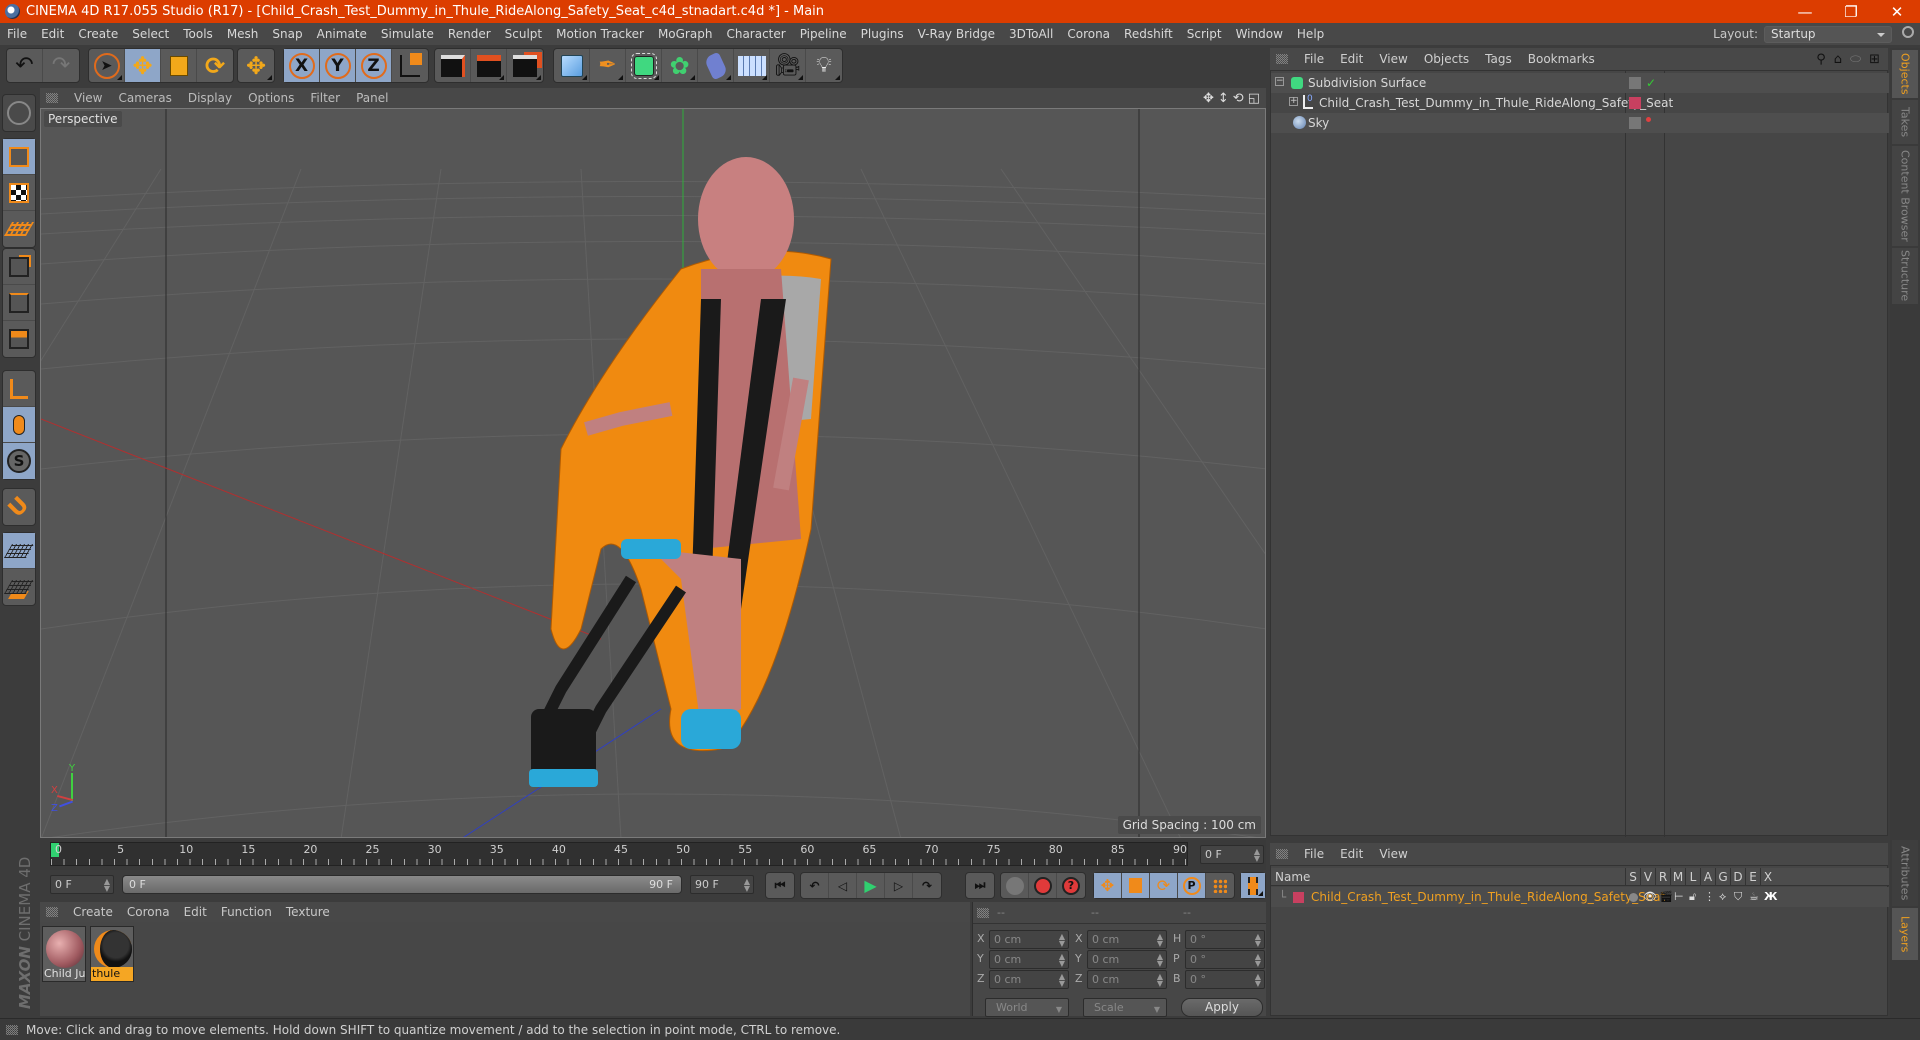 This screenshot has width=1920, height=1040. Describe the element at coordinates (374, 65) in the screenshot. I see `z-axis-button: Z` at that location.